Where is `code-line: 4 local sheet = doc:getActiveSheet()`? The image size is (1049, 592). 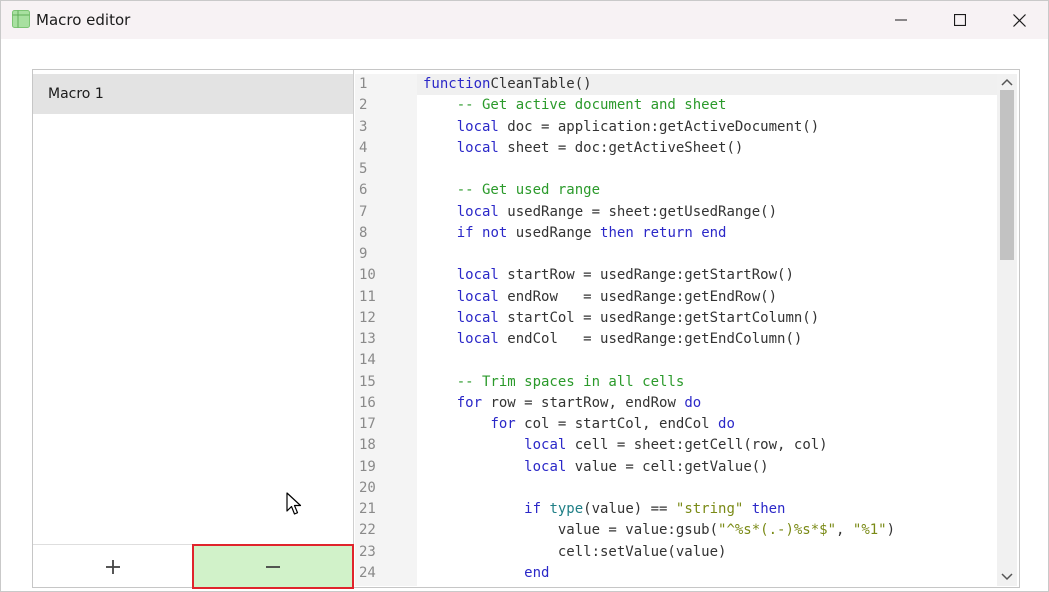 code-line: 4 local sheet = doc:getActiveSheet() is located at coordinates (687, 148).